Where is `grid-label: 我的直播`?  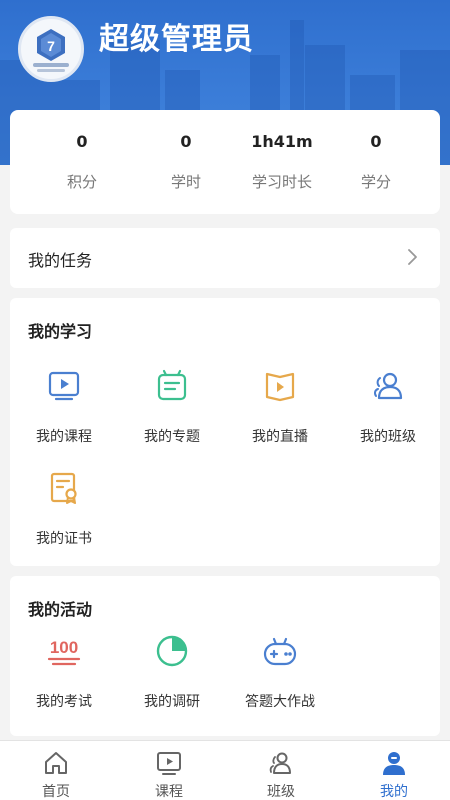
grid-label: 我的直播 is located at coordinates (280, 437).